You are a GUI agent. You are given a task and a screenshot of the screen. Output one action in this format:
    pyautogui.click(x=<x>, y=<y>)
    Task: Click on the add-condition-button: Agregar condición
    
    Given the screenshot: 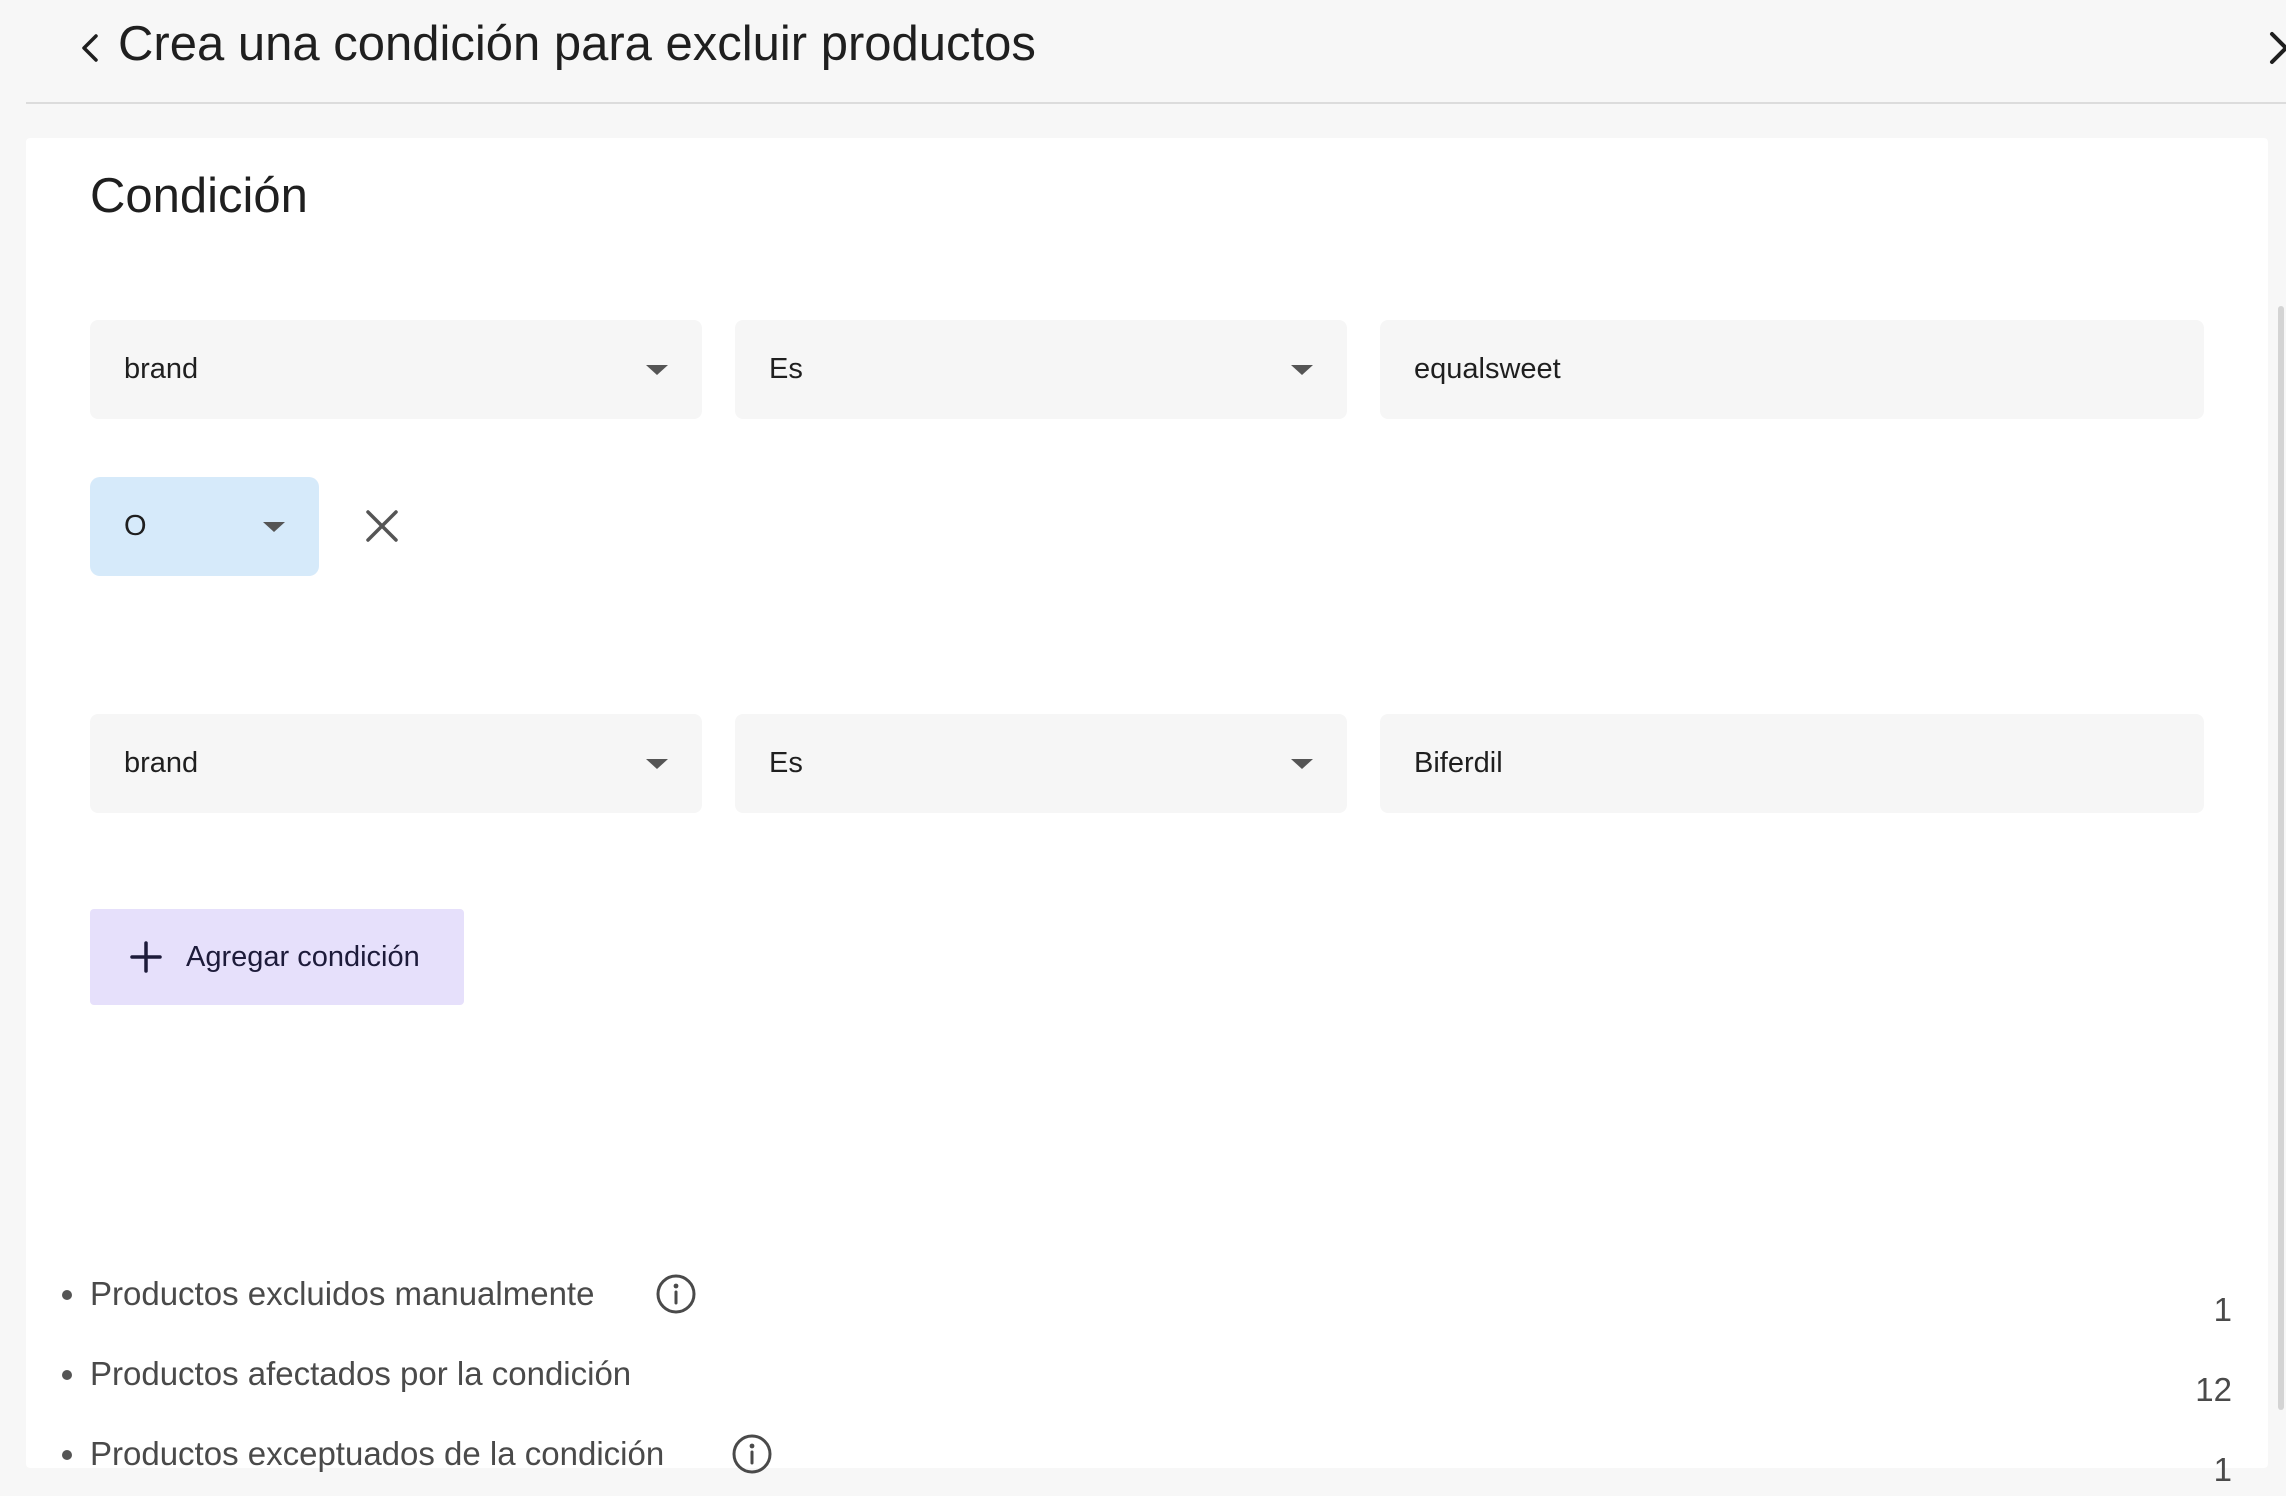 What is the action you would take?
    pyautogui.click(x=277, y=957)
    